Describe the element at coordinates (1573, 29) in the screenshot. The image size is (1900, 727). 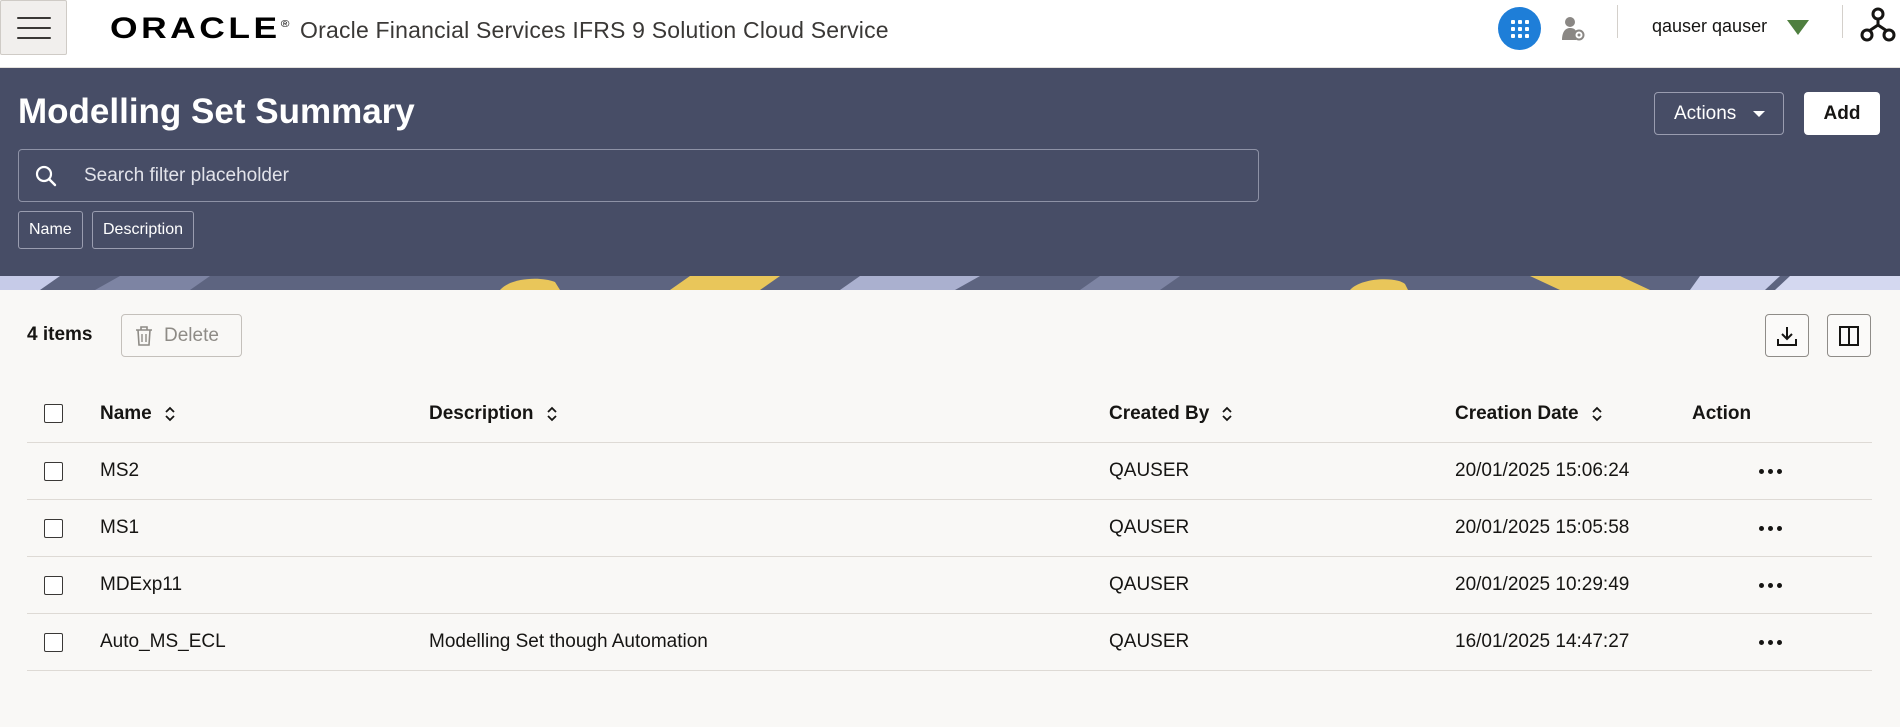
I see `user-gear-icon` at that location.